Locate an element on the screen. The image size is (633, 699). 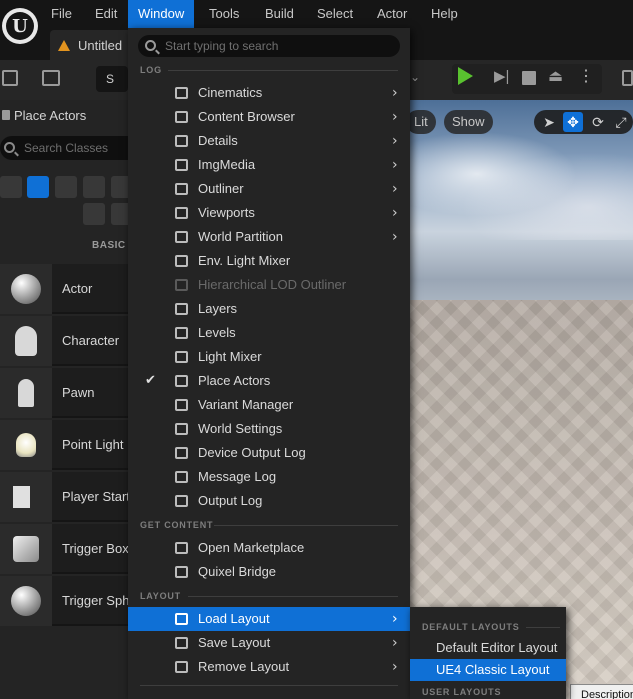
menu-item-place-actors: ✔ Place Actors is located at coordinates (269, 381).